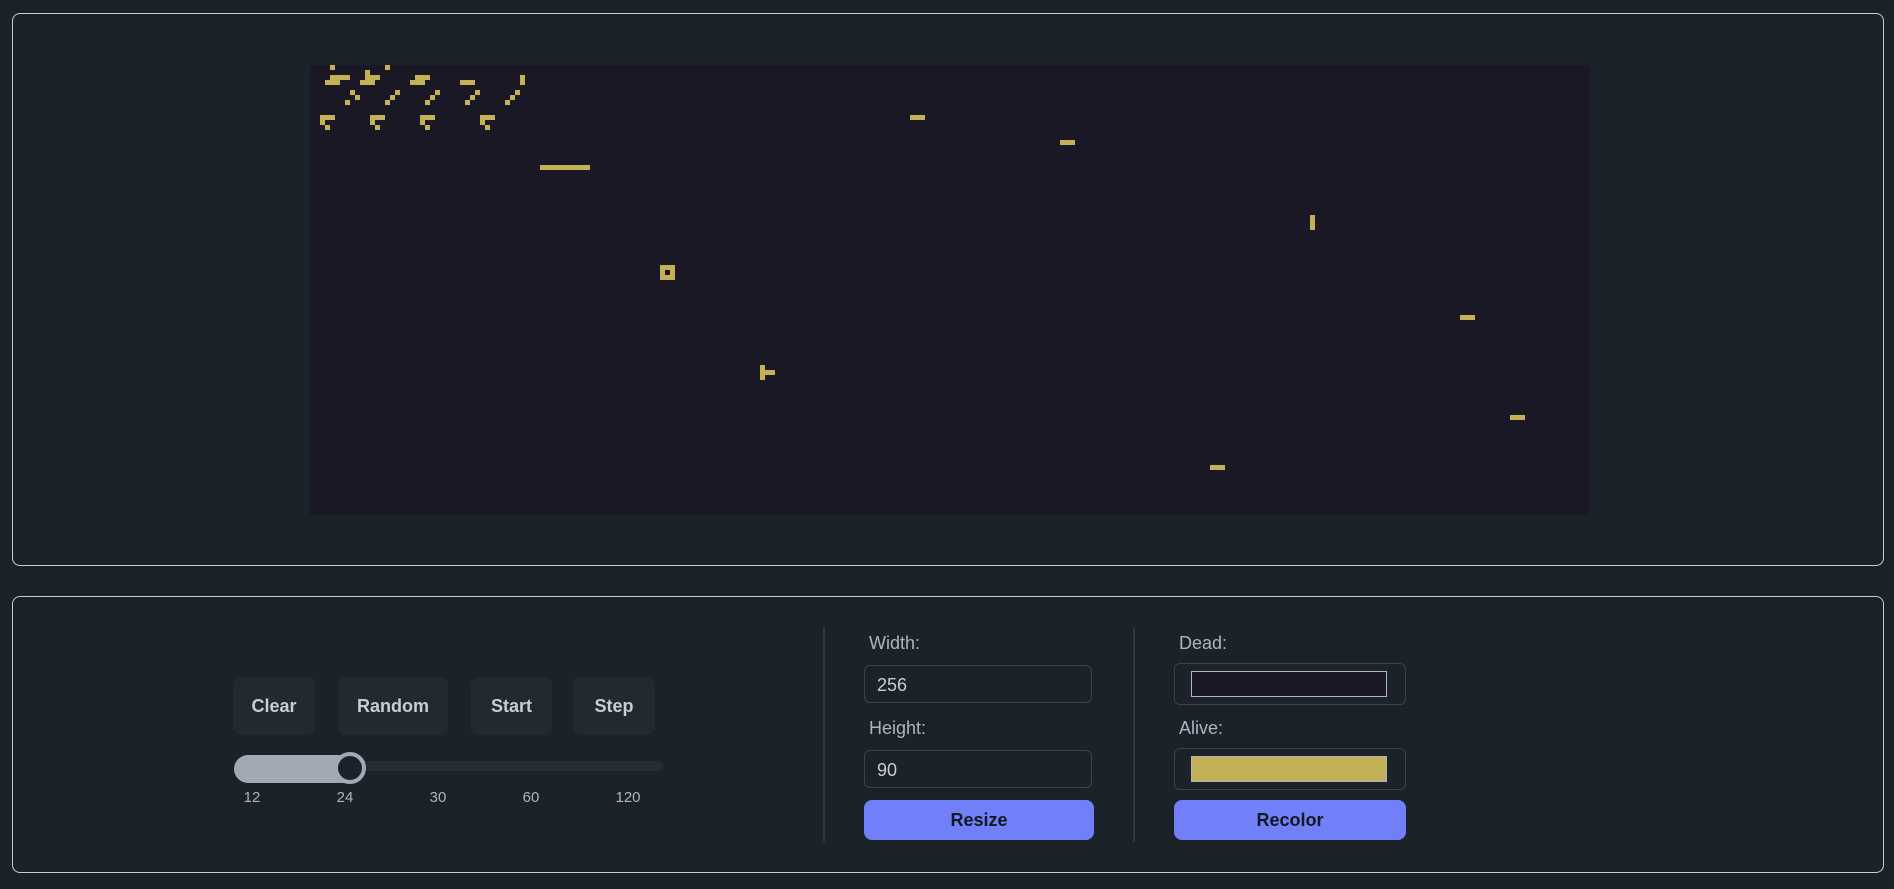 The image size is (1894, 889). I want to click on speed-slider-thumb, so click(349, 768).